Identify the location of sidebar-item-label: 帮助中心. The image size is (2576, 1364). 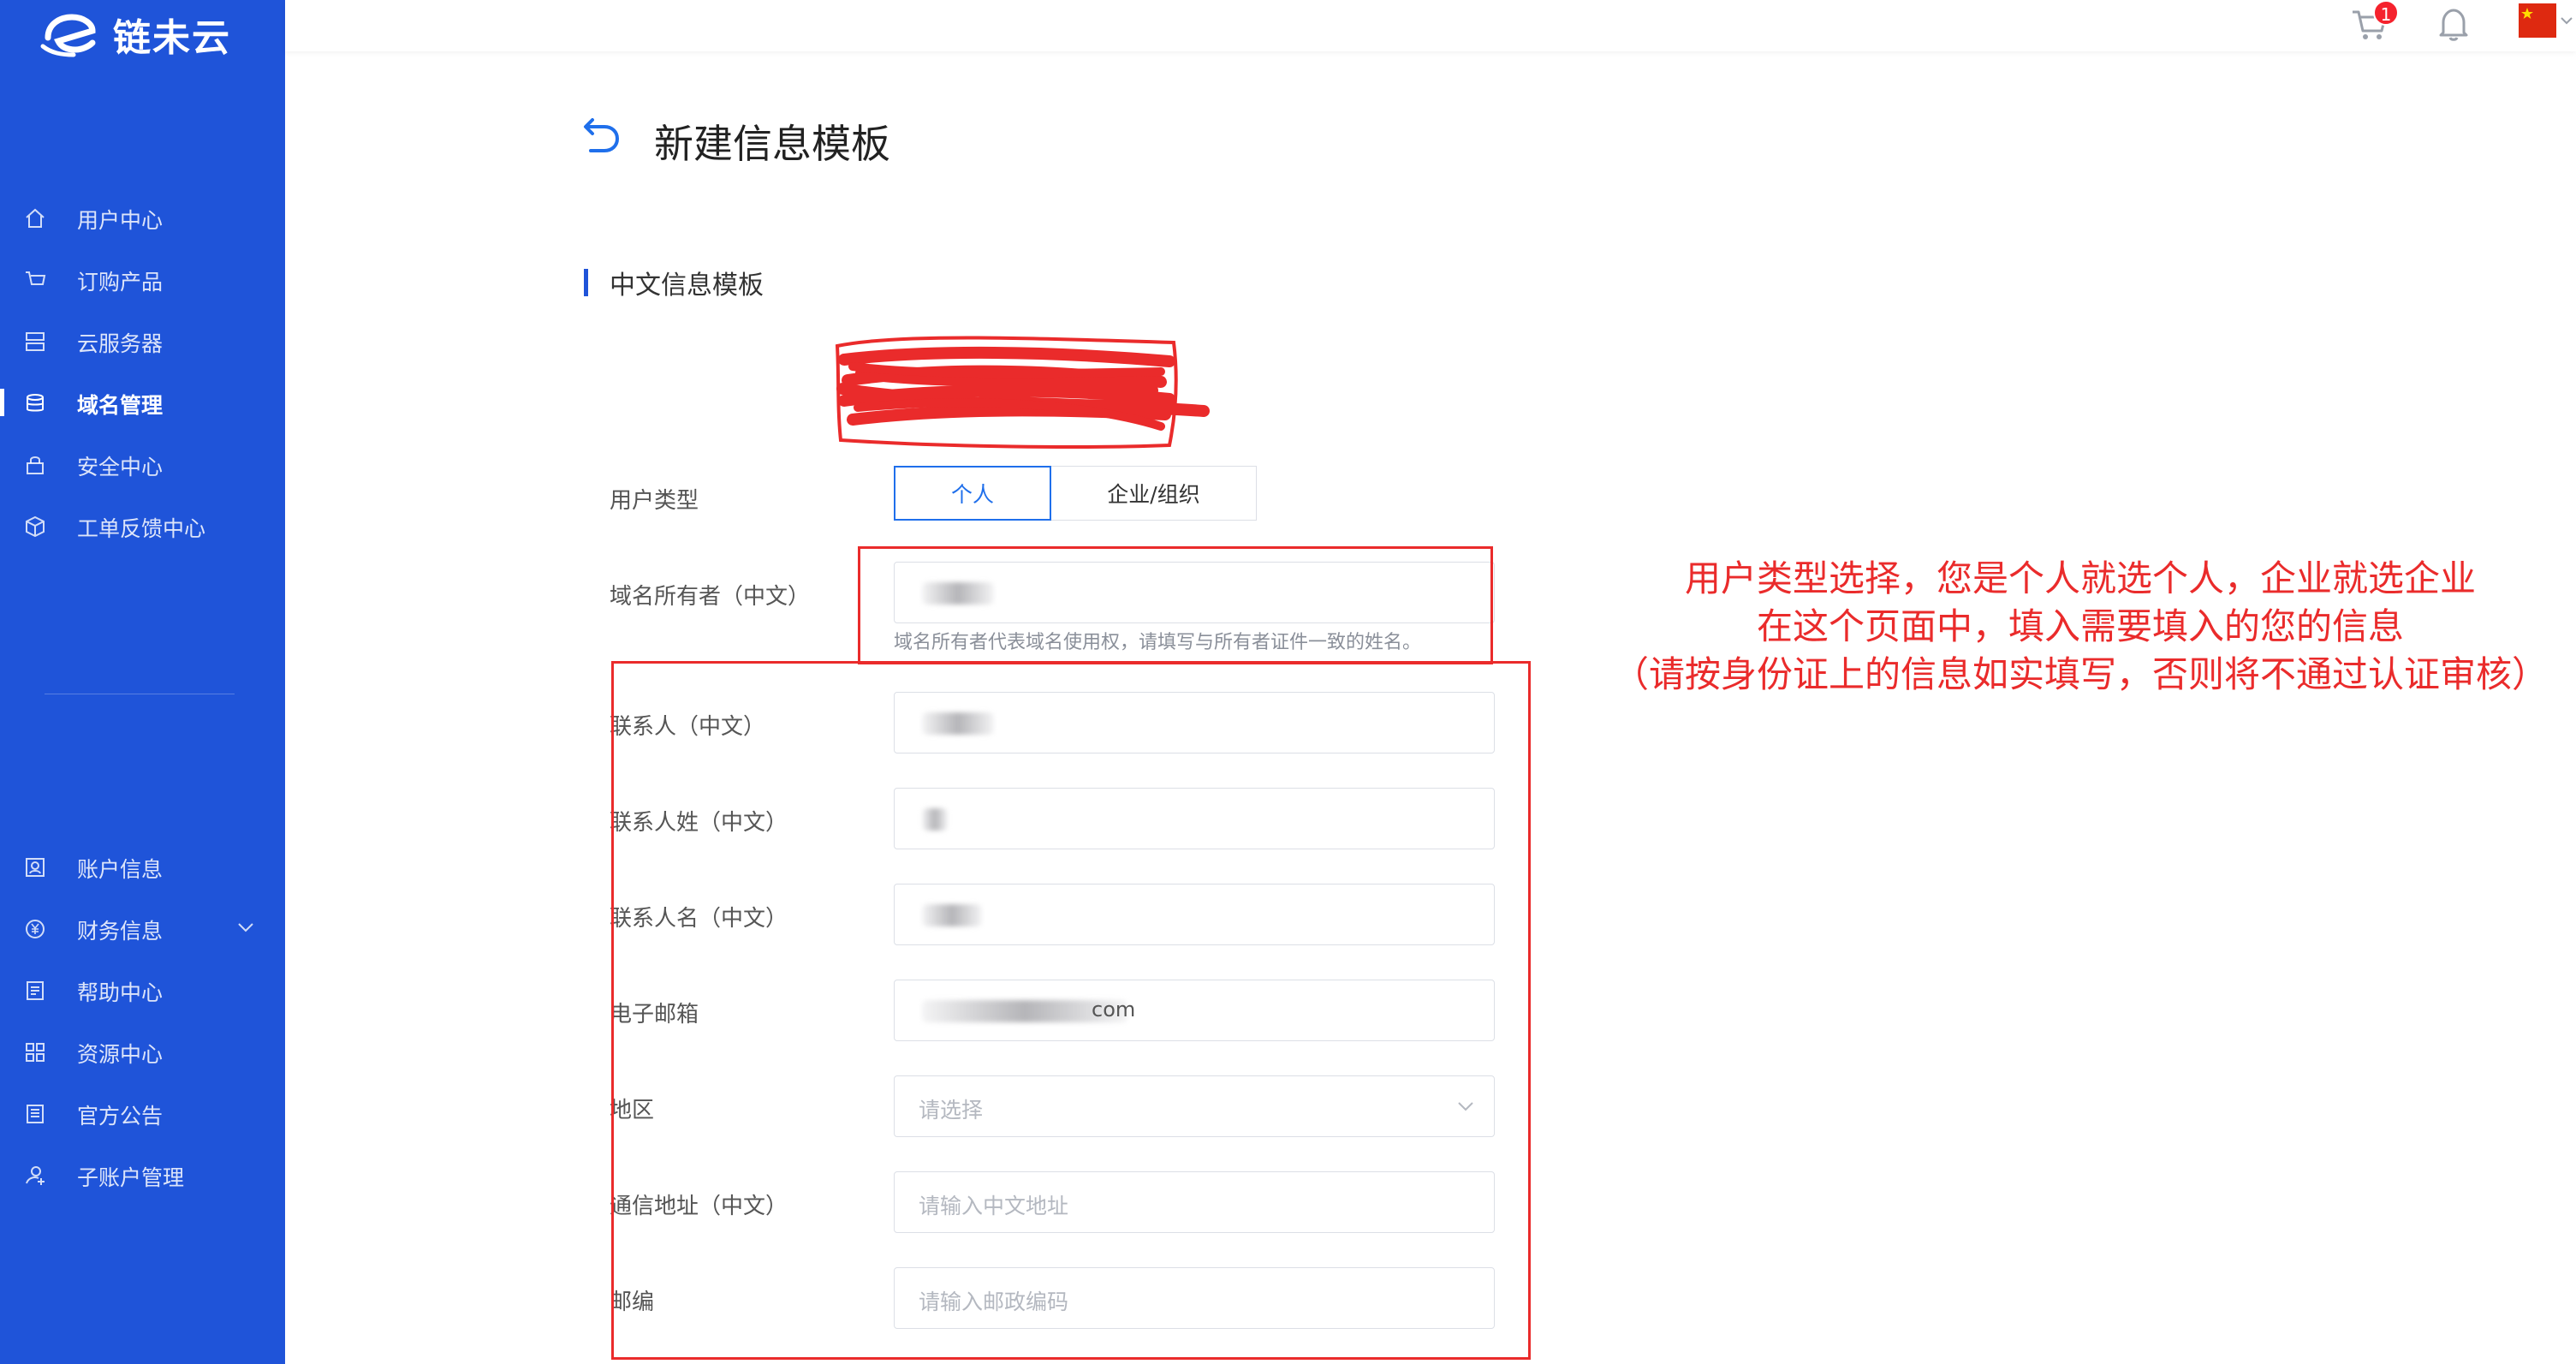
(120, 993).